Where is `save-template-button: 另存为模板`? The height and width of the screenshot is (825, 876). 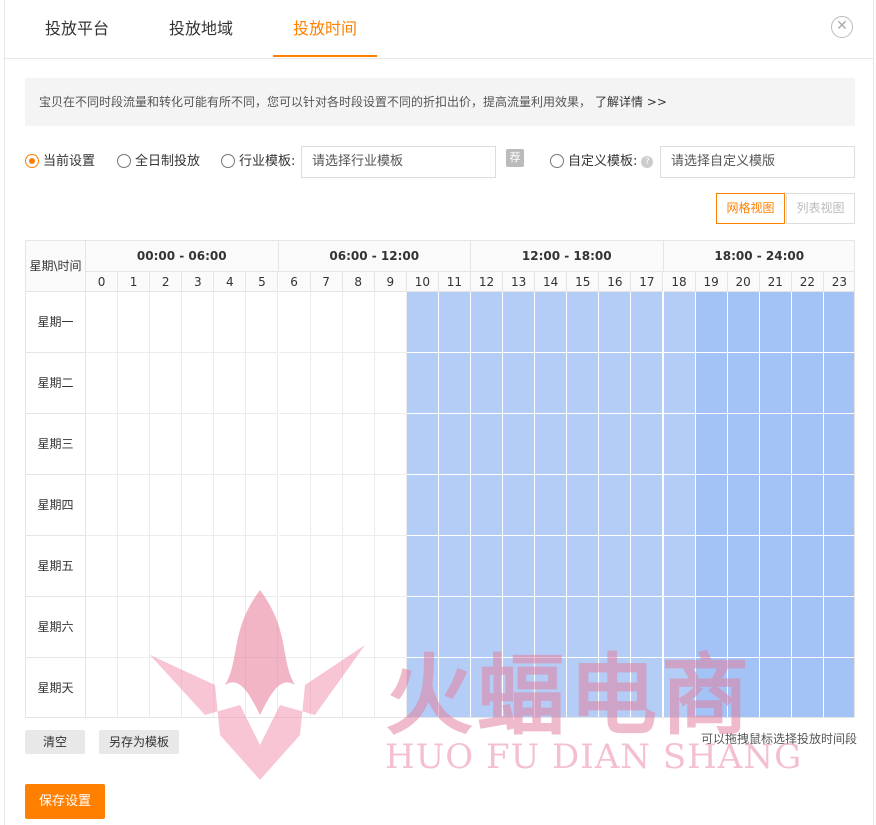 save-template-button: 另存为模板 is located at coordinates (139, 742).